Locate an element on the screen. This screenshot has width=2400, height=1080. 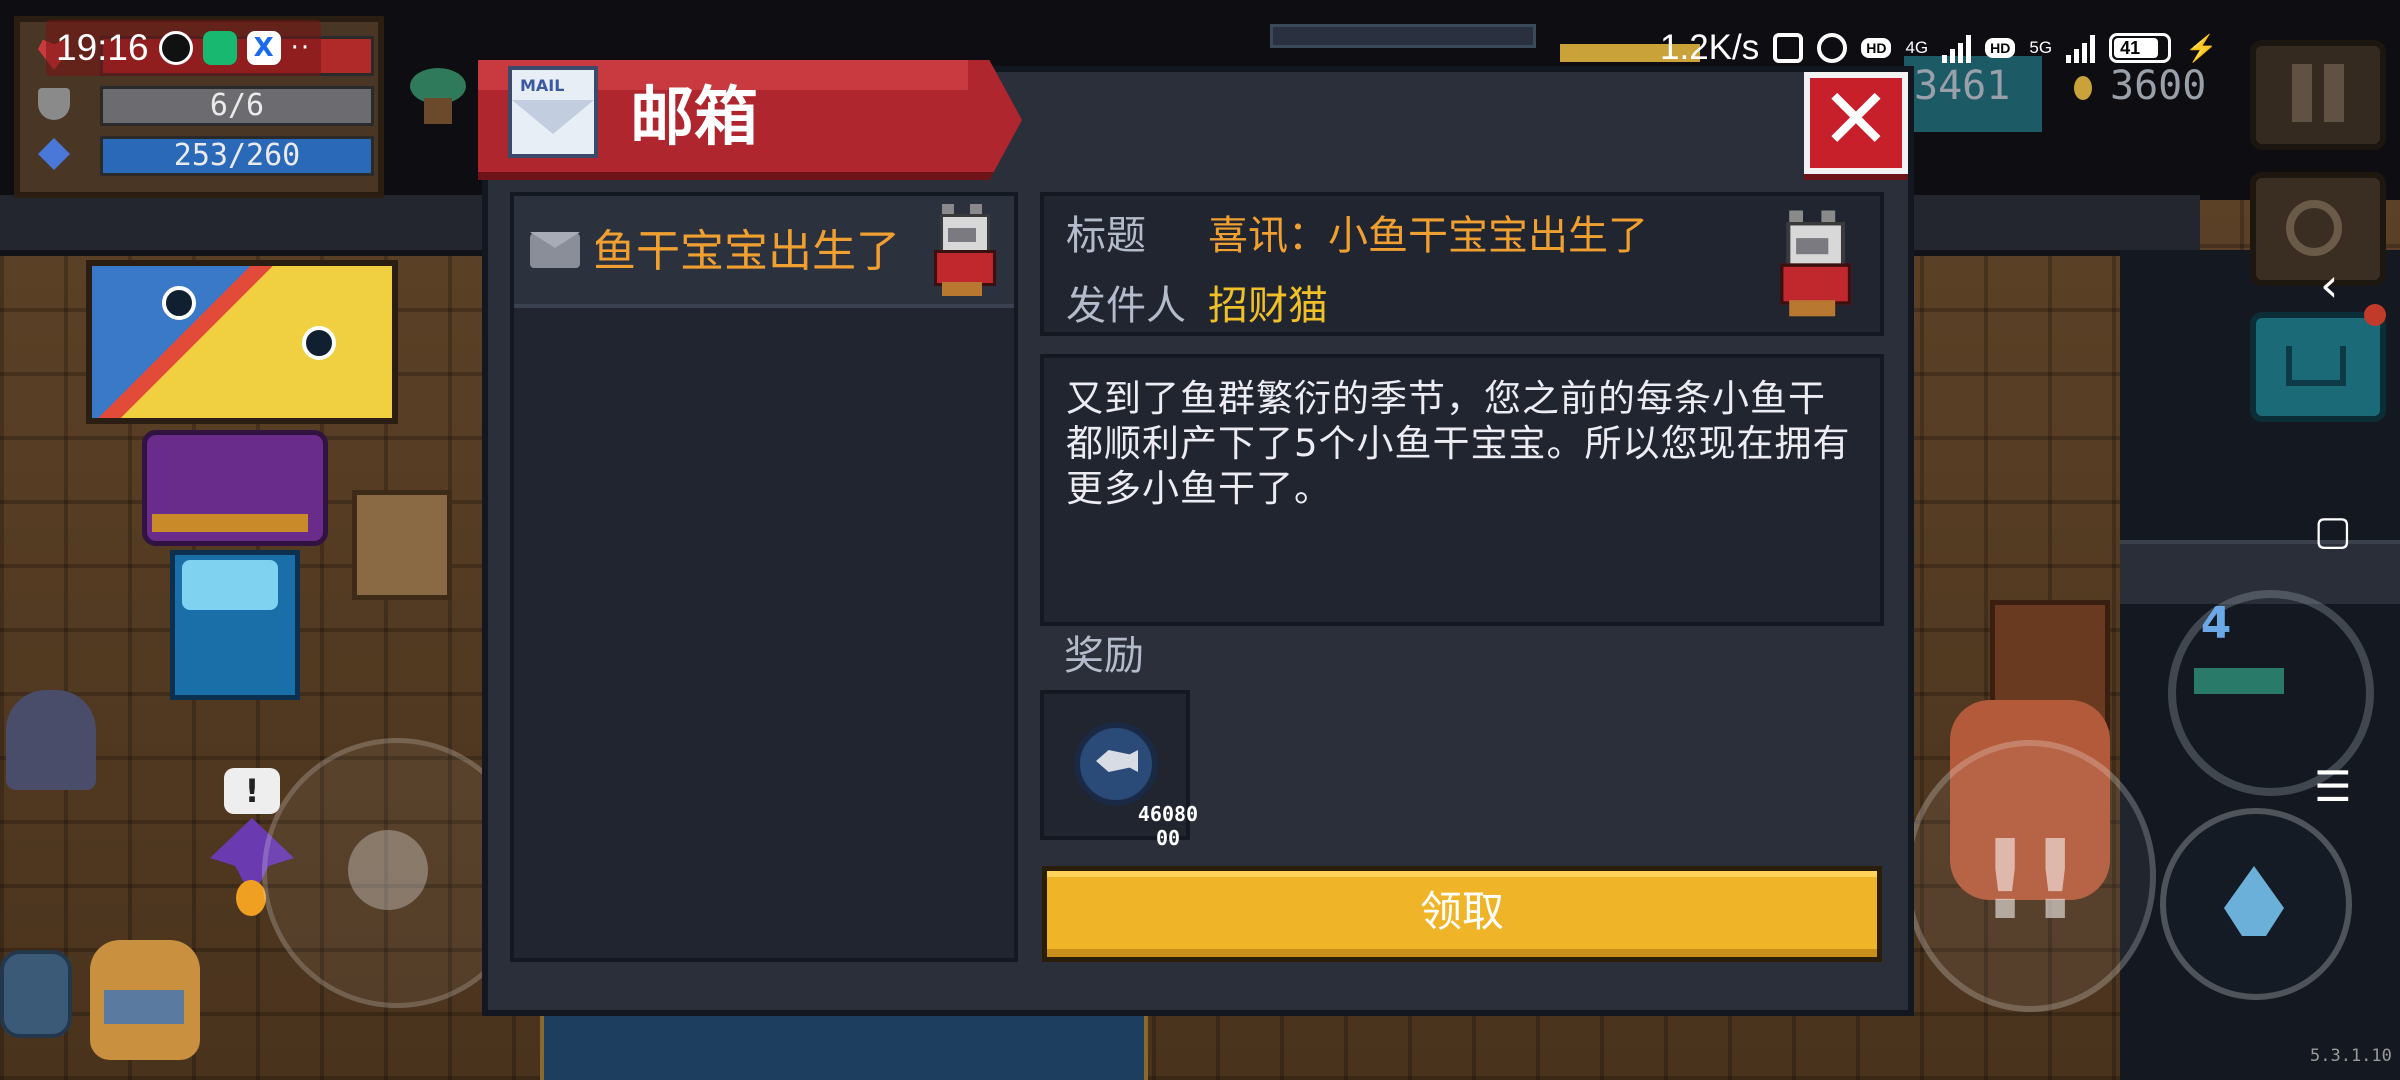
x-app-icon: X is located at coordinates (263, 48).